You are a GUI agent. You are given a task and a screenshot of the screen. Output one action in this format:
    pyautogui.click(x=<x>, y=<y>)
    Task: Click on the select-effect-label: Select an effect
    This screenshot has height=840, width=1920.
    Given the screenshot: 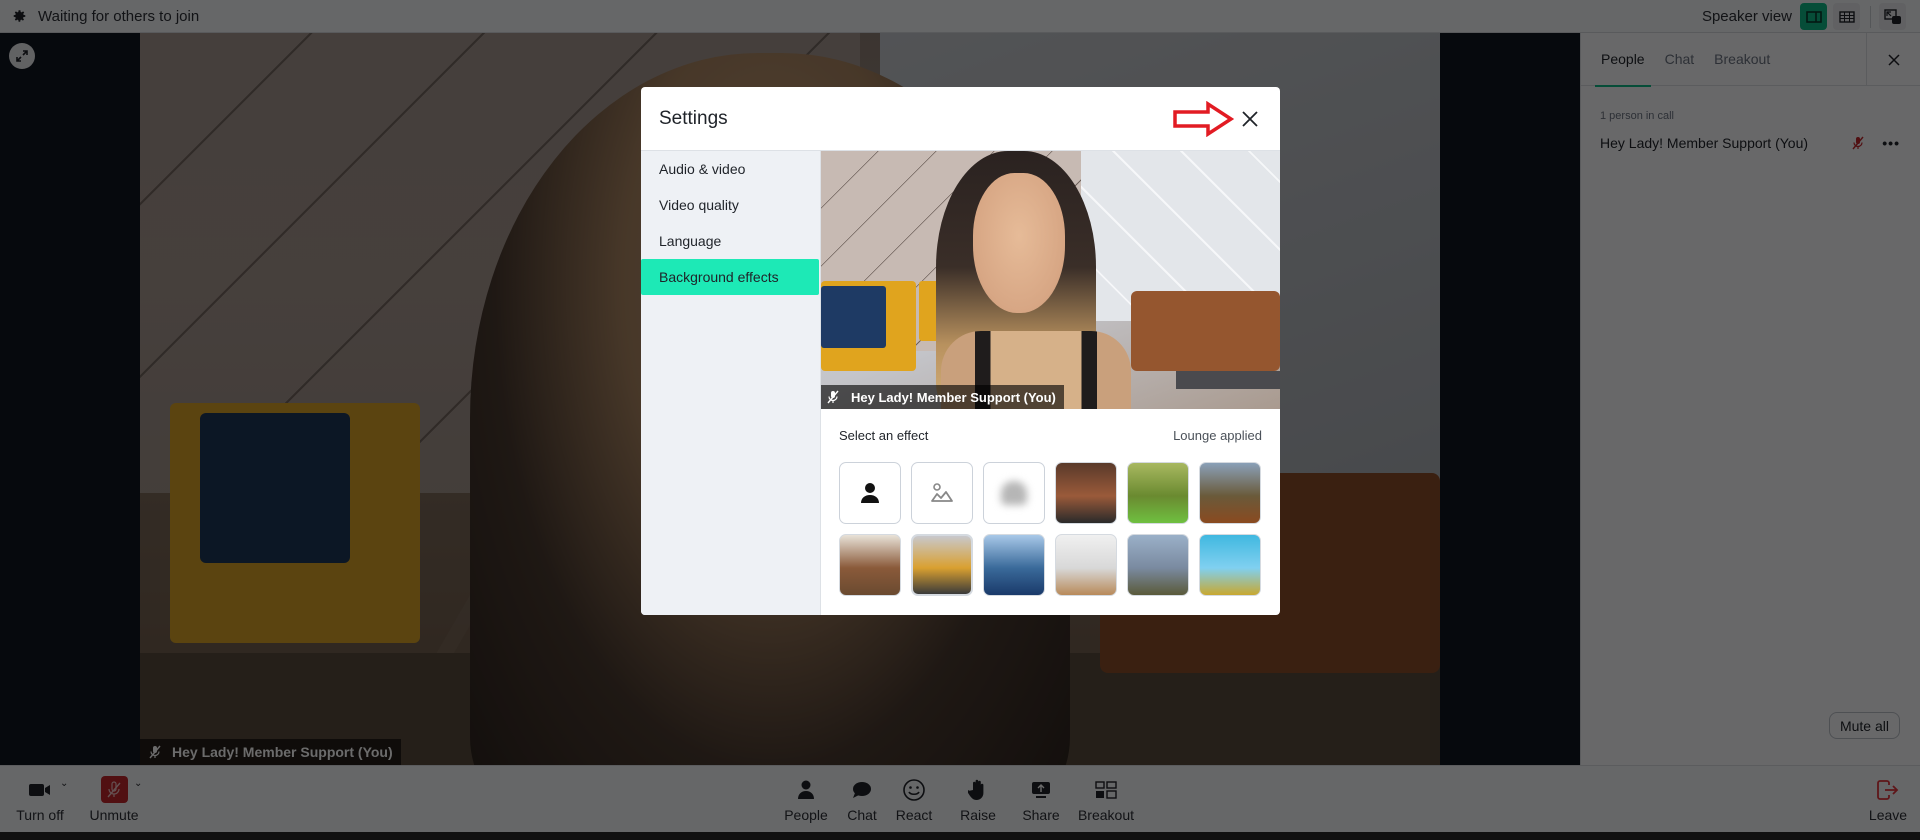 What is the action you would take?
    pyautogui.click(x=884, y=435)
    